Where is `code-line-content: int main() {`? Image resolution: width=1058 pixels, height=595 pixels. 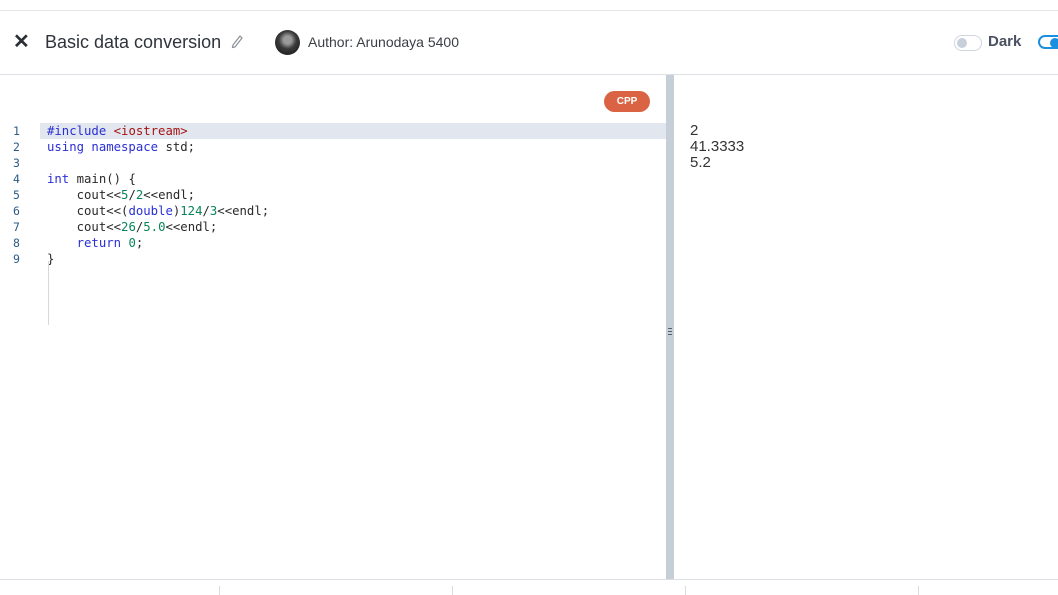 code-line-content: int main() { is located at coordinates (333, 179).